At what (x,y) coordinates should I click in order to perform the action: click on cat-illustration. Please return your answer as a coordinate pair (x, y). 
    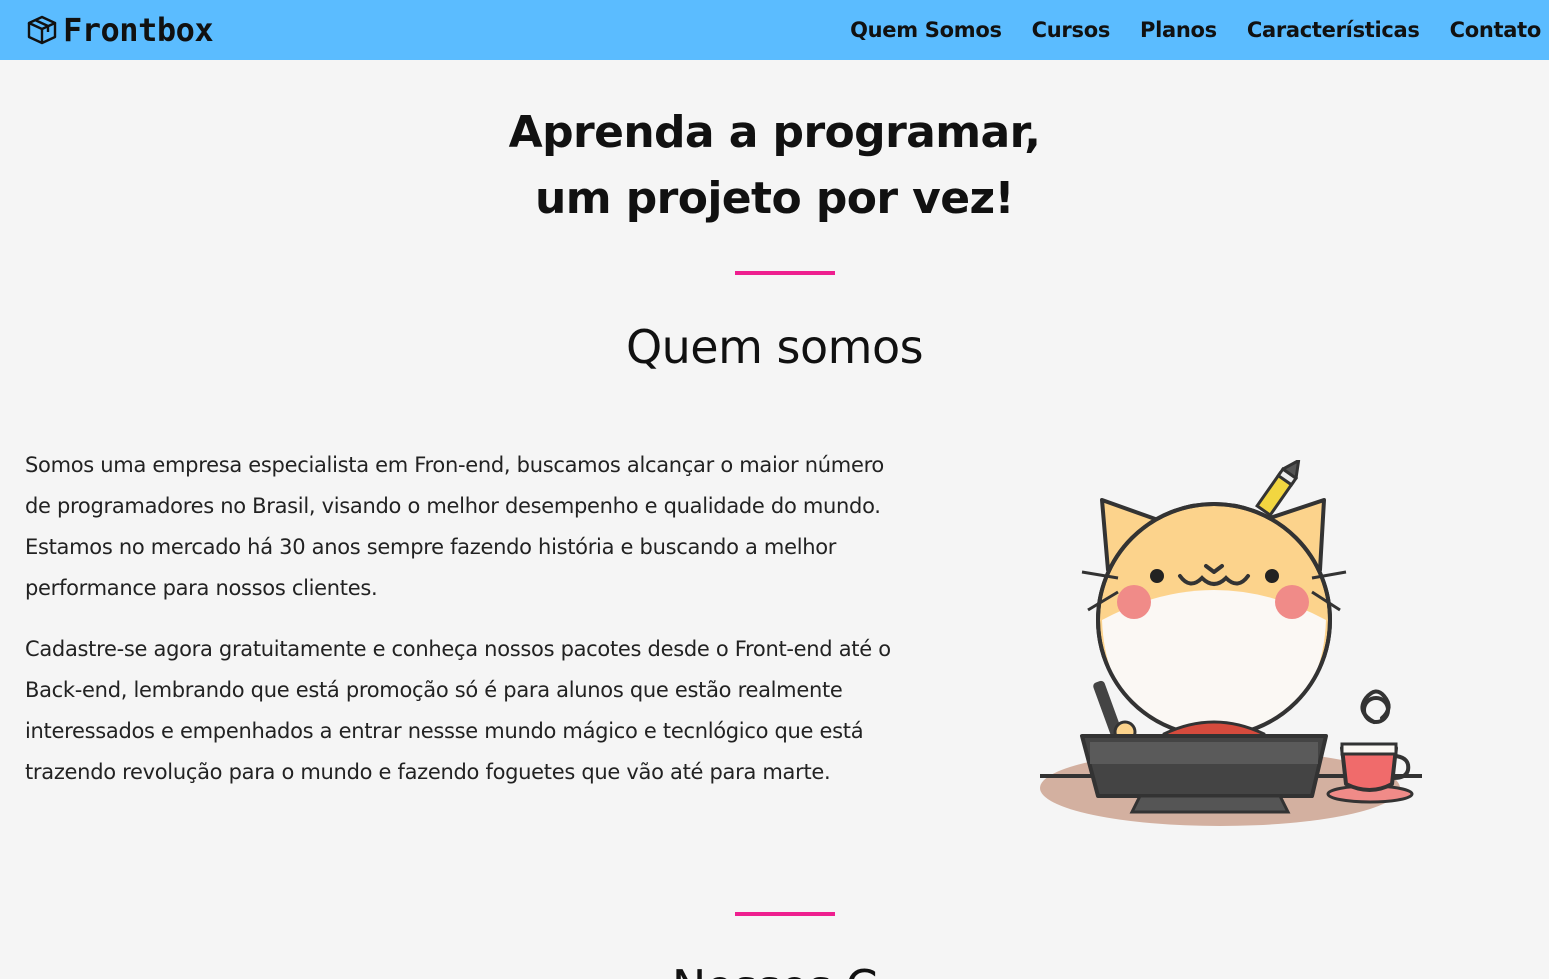
    Looking at the image, I should click on (1230, 649).